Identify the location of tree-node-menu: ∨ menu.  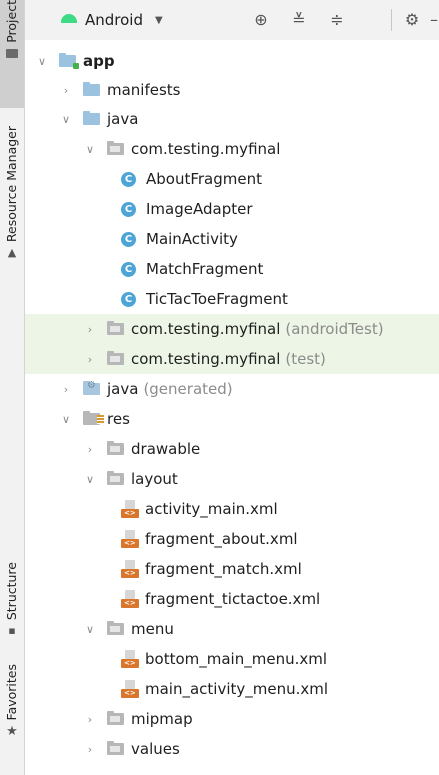
(232, 629).